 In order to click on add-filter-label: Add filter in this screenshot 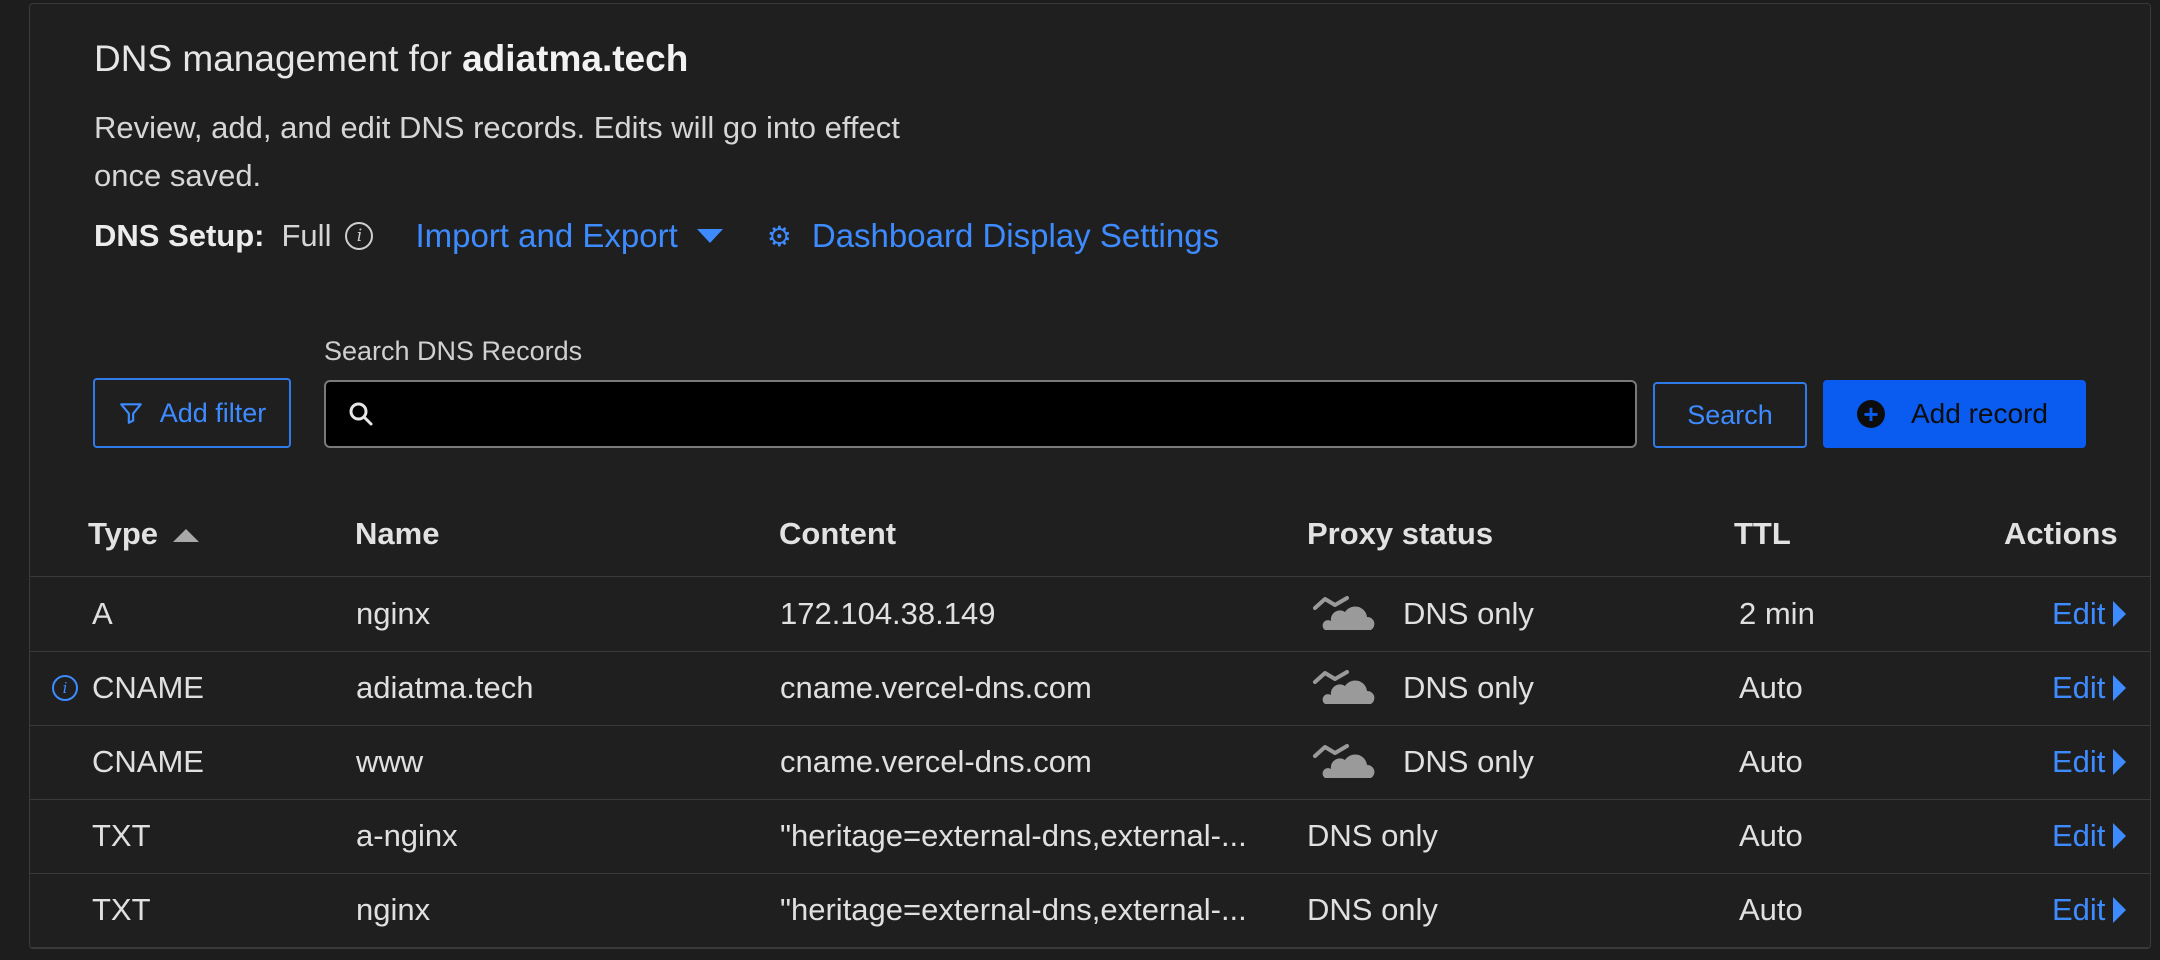, I will do `click(213, 412)`.